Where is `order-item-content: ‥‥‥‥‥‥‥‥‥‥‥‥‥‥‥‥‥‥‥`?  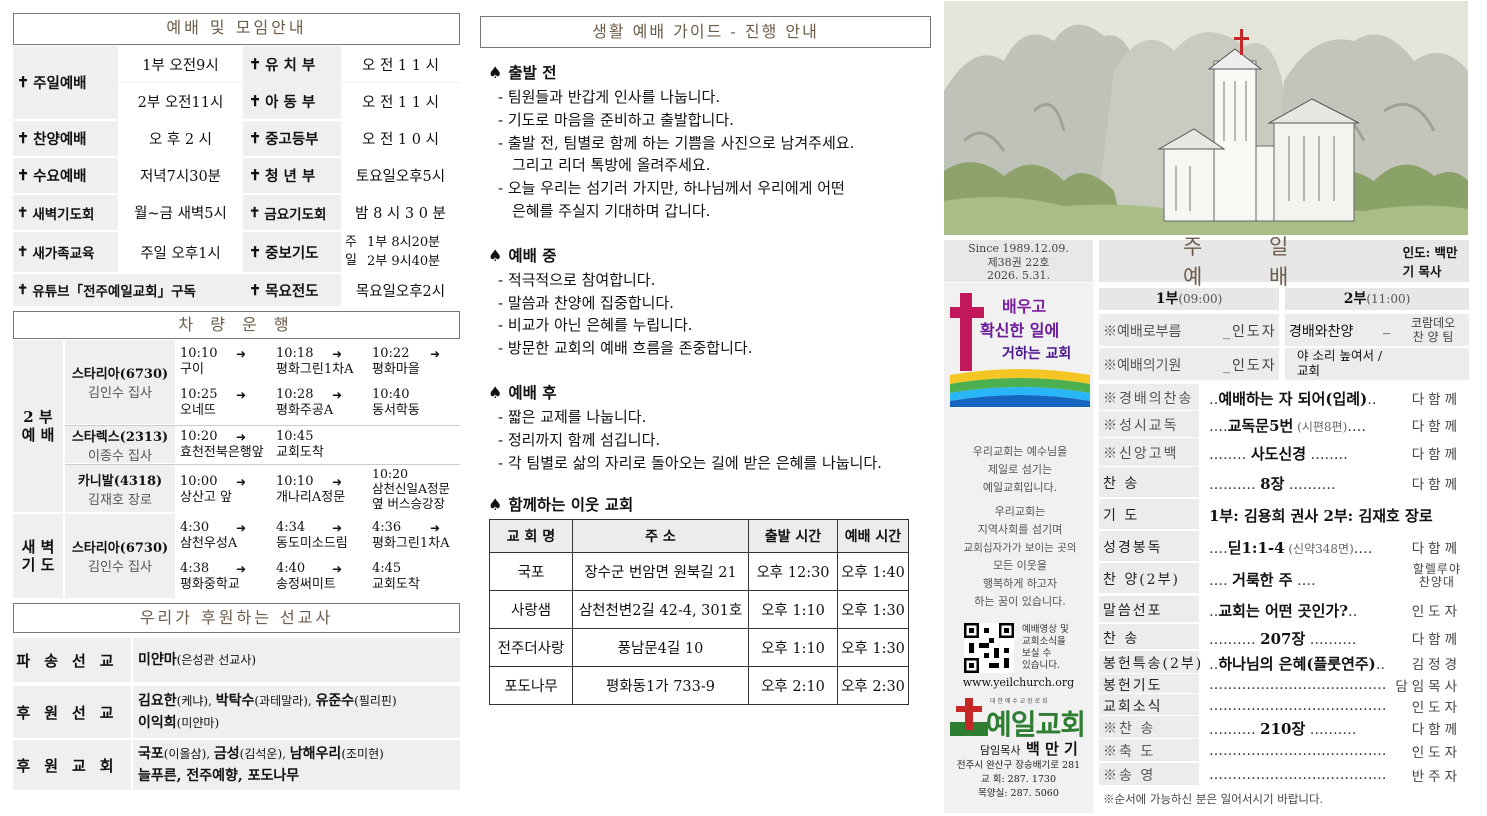
order-item-content: ‥‥‥‥‥‥‥‥‥‥‥‥‥‥‥‥‥‥‥ is located at coordinates (1304, 705).